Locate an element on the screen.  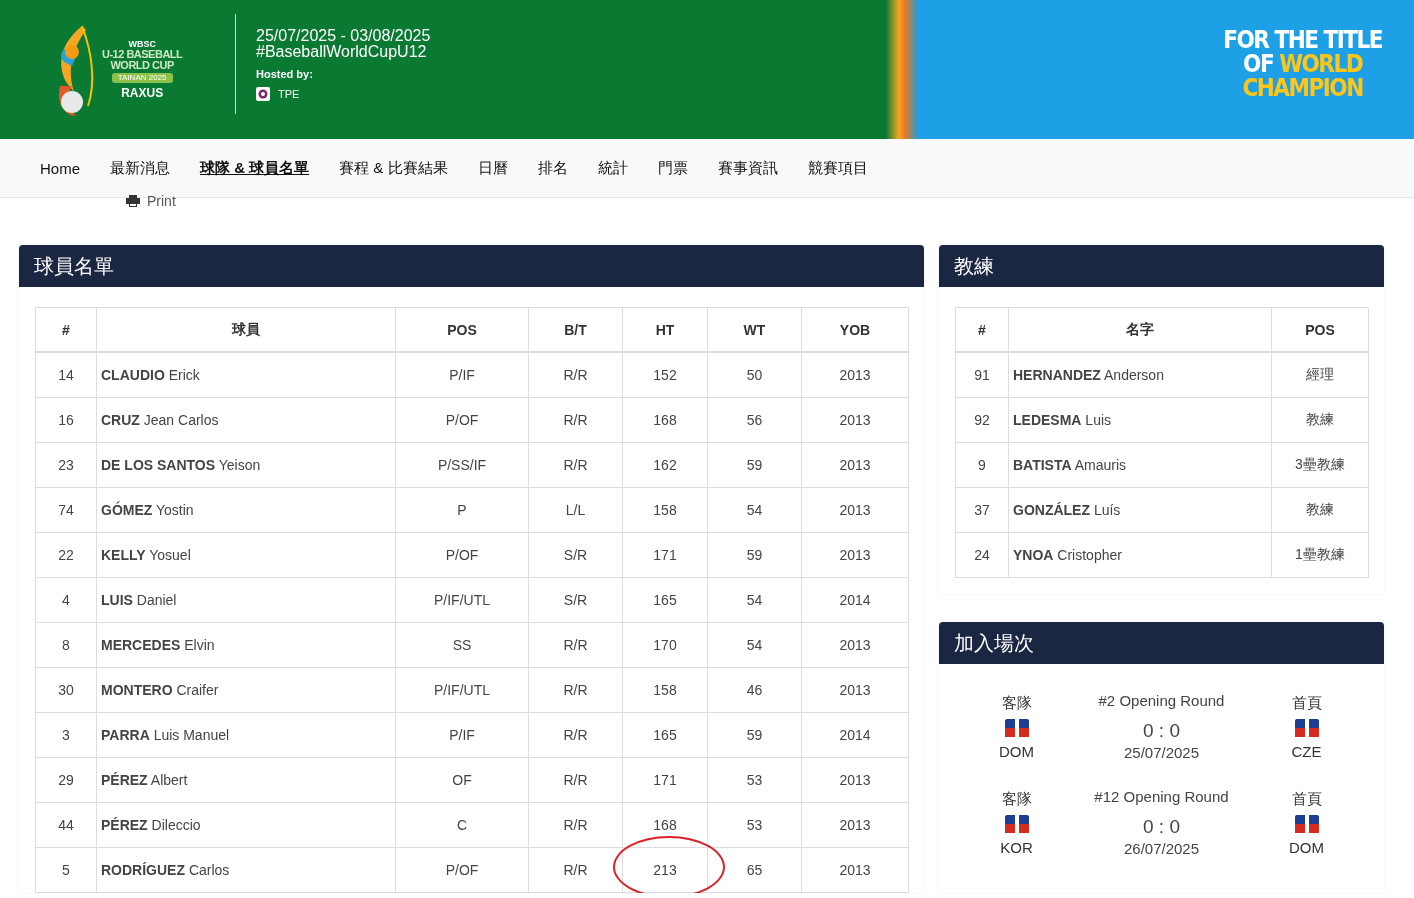
logo-text: WBSC is located at coordinates (142, 44).